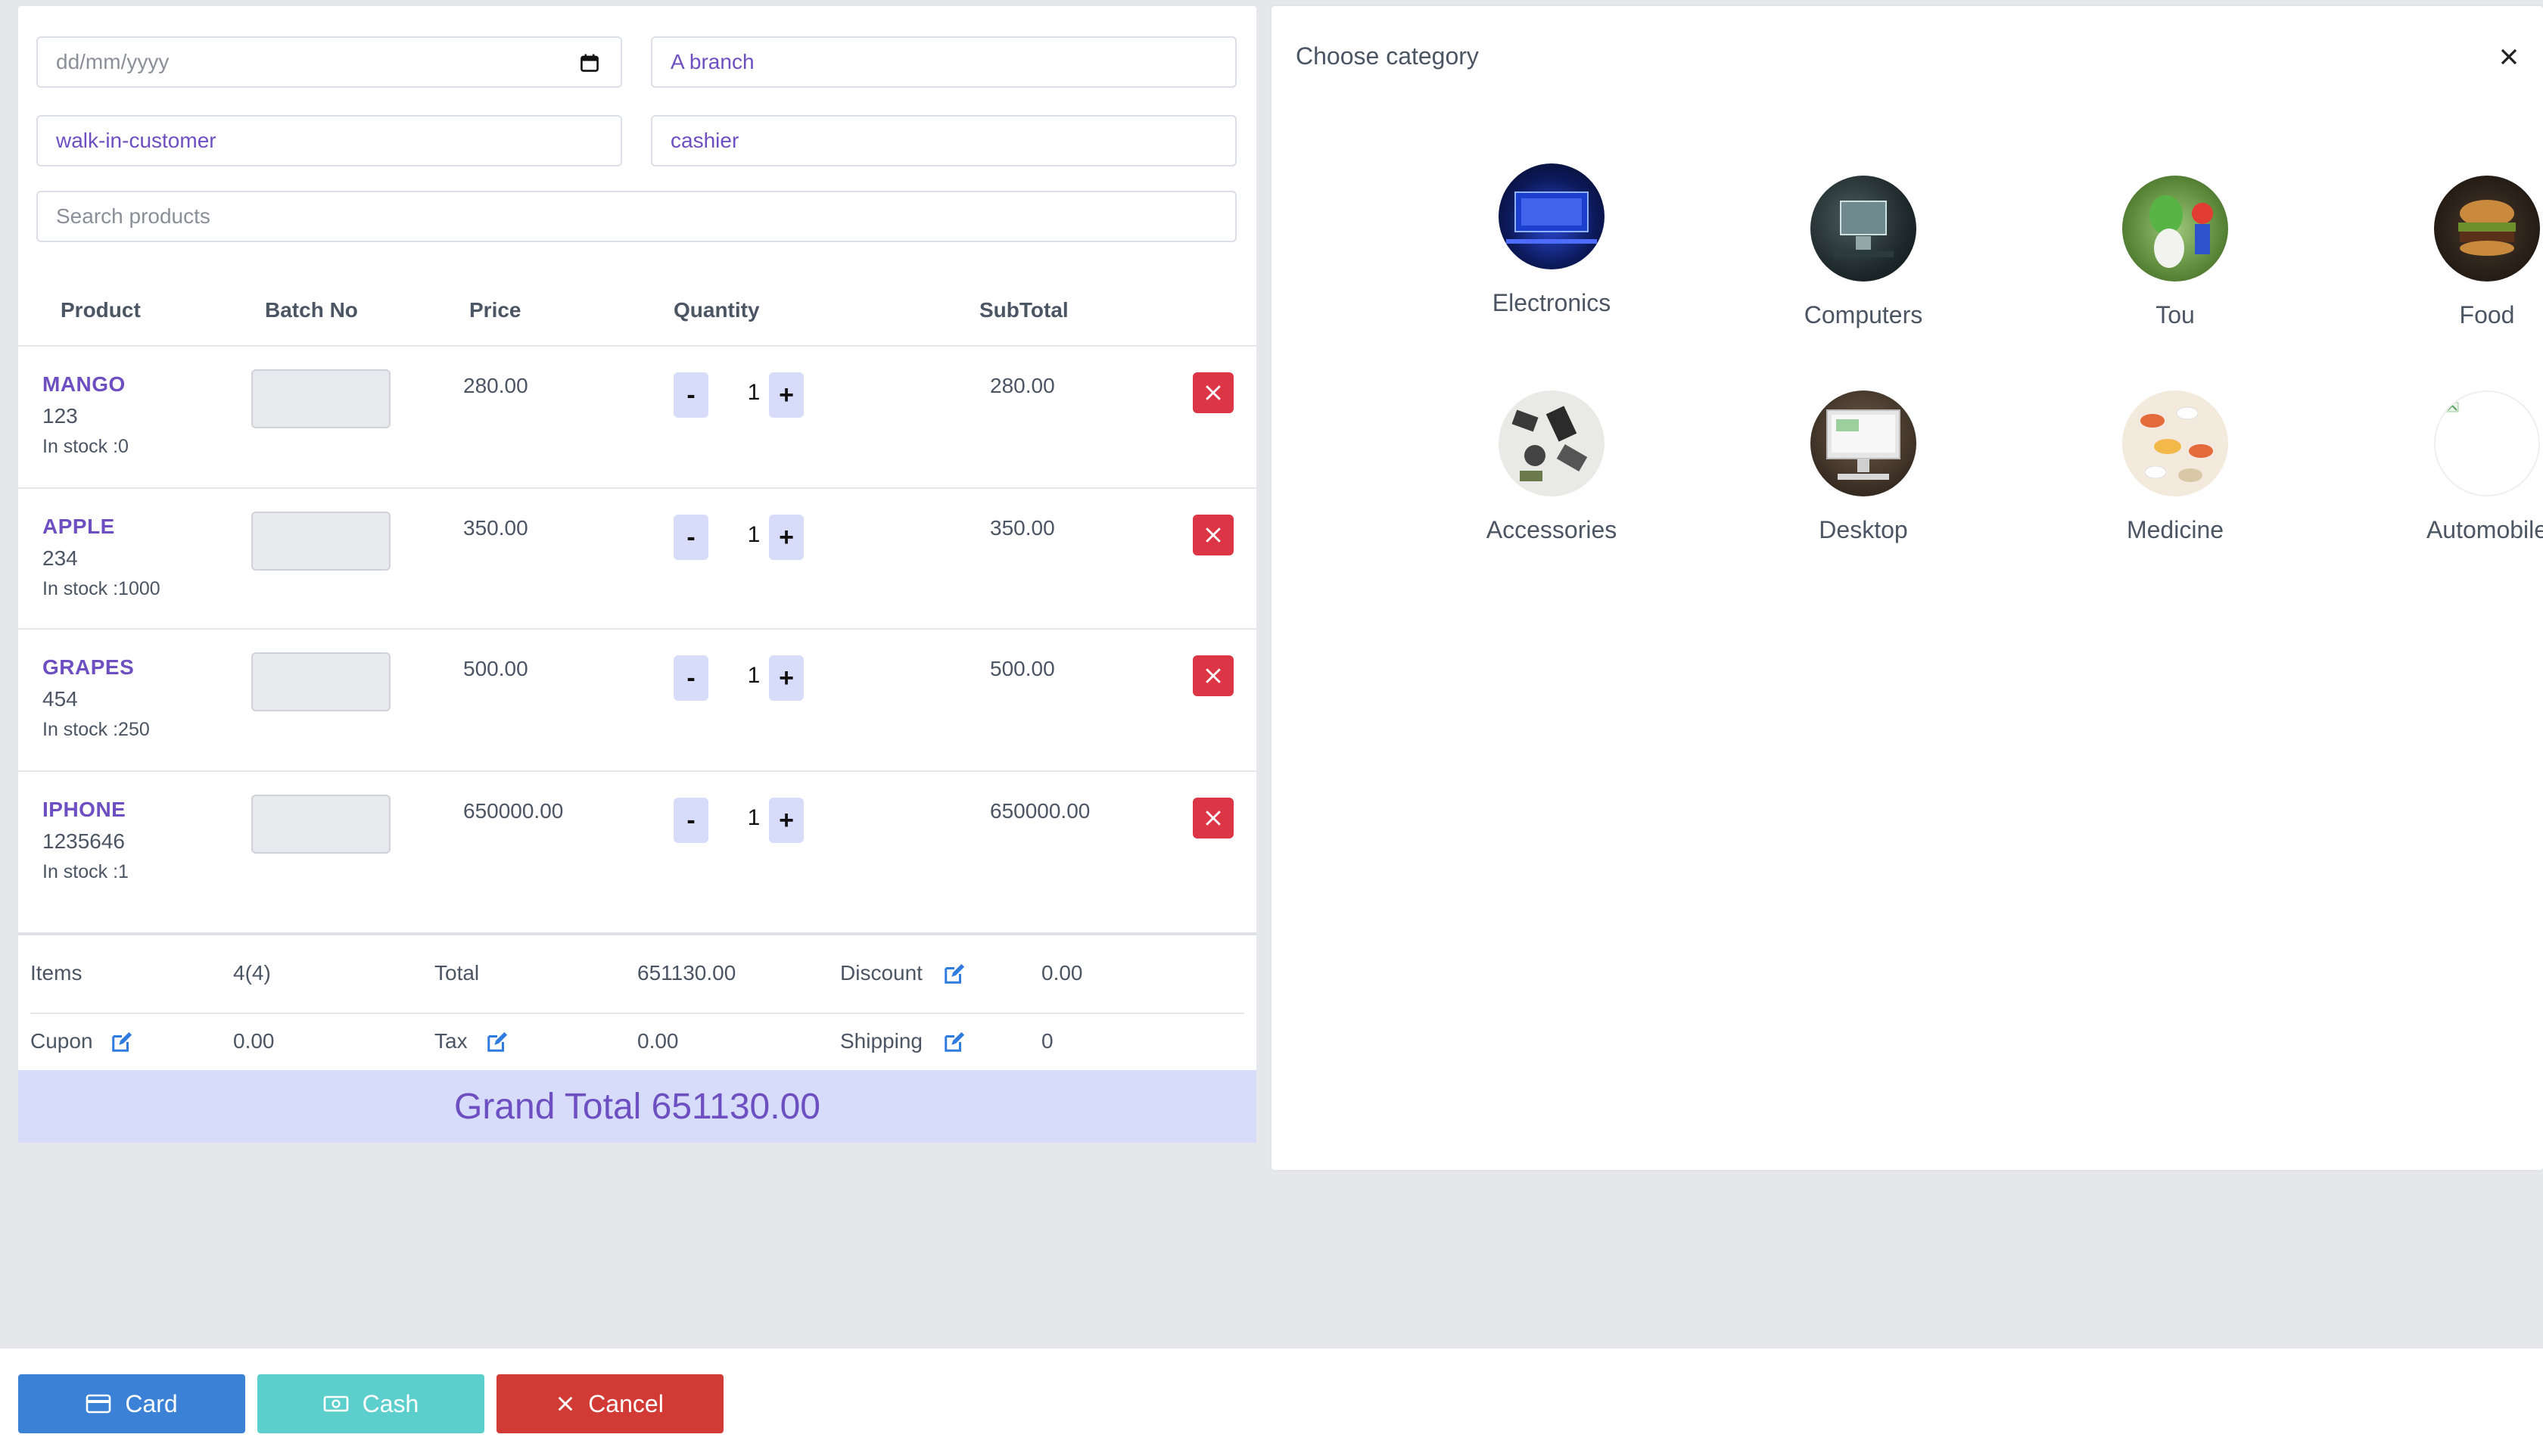 The width and height of the screenshot is (2543, 1456). Describe the element at coordinates (88, 667) in the screenshot. I see `product-name: GRAPES` at that location.